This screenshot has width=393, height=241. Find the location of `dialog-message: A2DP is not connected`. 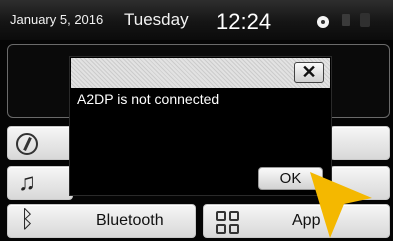

dialog-message: A2DP is not connected is located at coordinates (148, 99).